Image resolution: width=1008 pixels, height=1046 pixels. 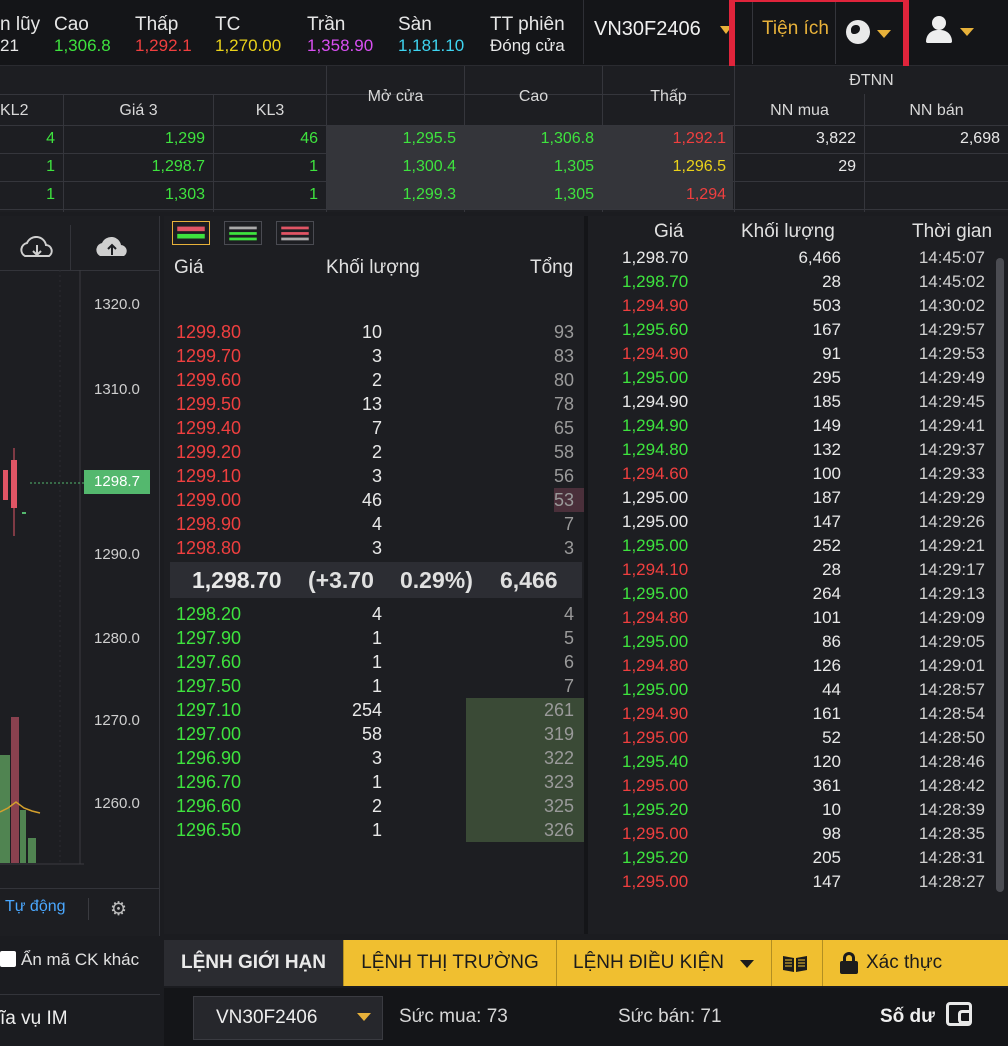 What do you see at coordinates (826, 425) in the screenshot?
I see `trade-volume: 149` at bounding box center [826, 425].